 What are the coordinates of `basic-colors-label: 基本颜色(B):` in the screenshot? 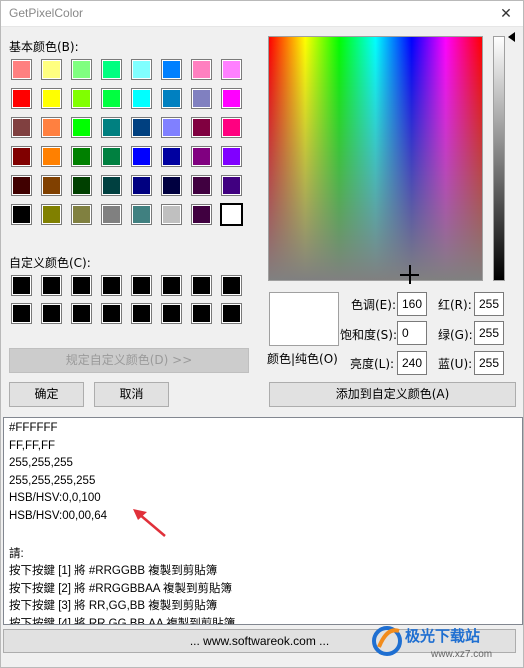 It's located at (44, 47).